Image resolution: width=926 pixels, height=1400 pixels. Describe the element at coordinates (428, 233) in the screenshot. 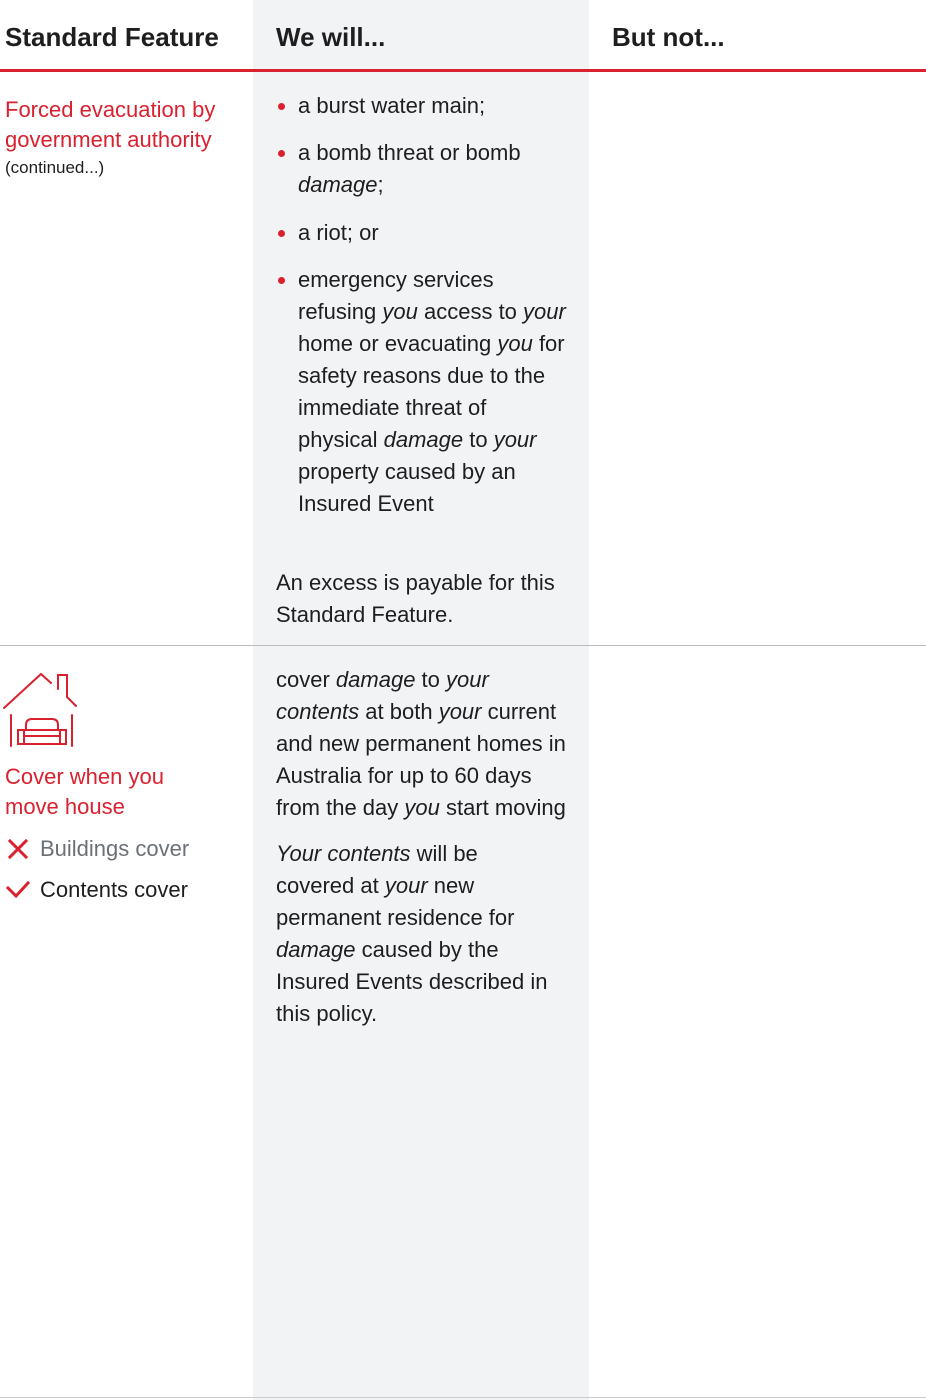

I see `list-item: a riot; or` at that location.